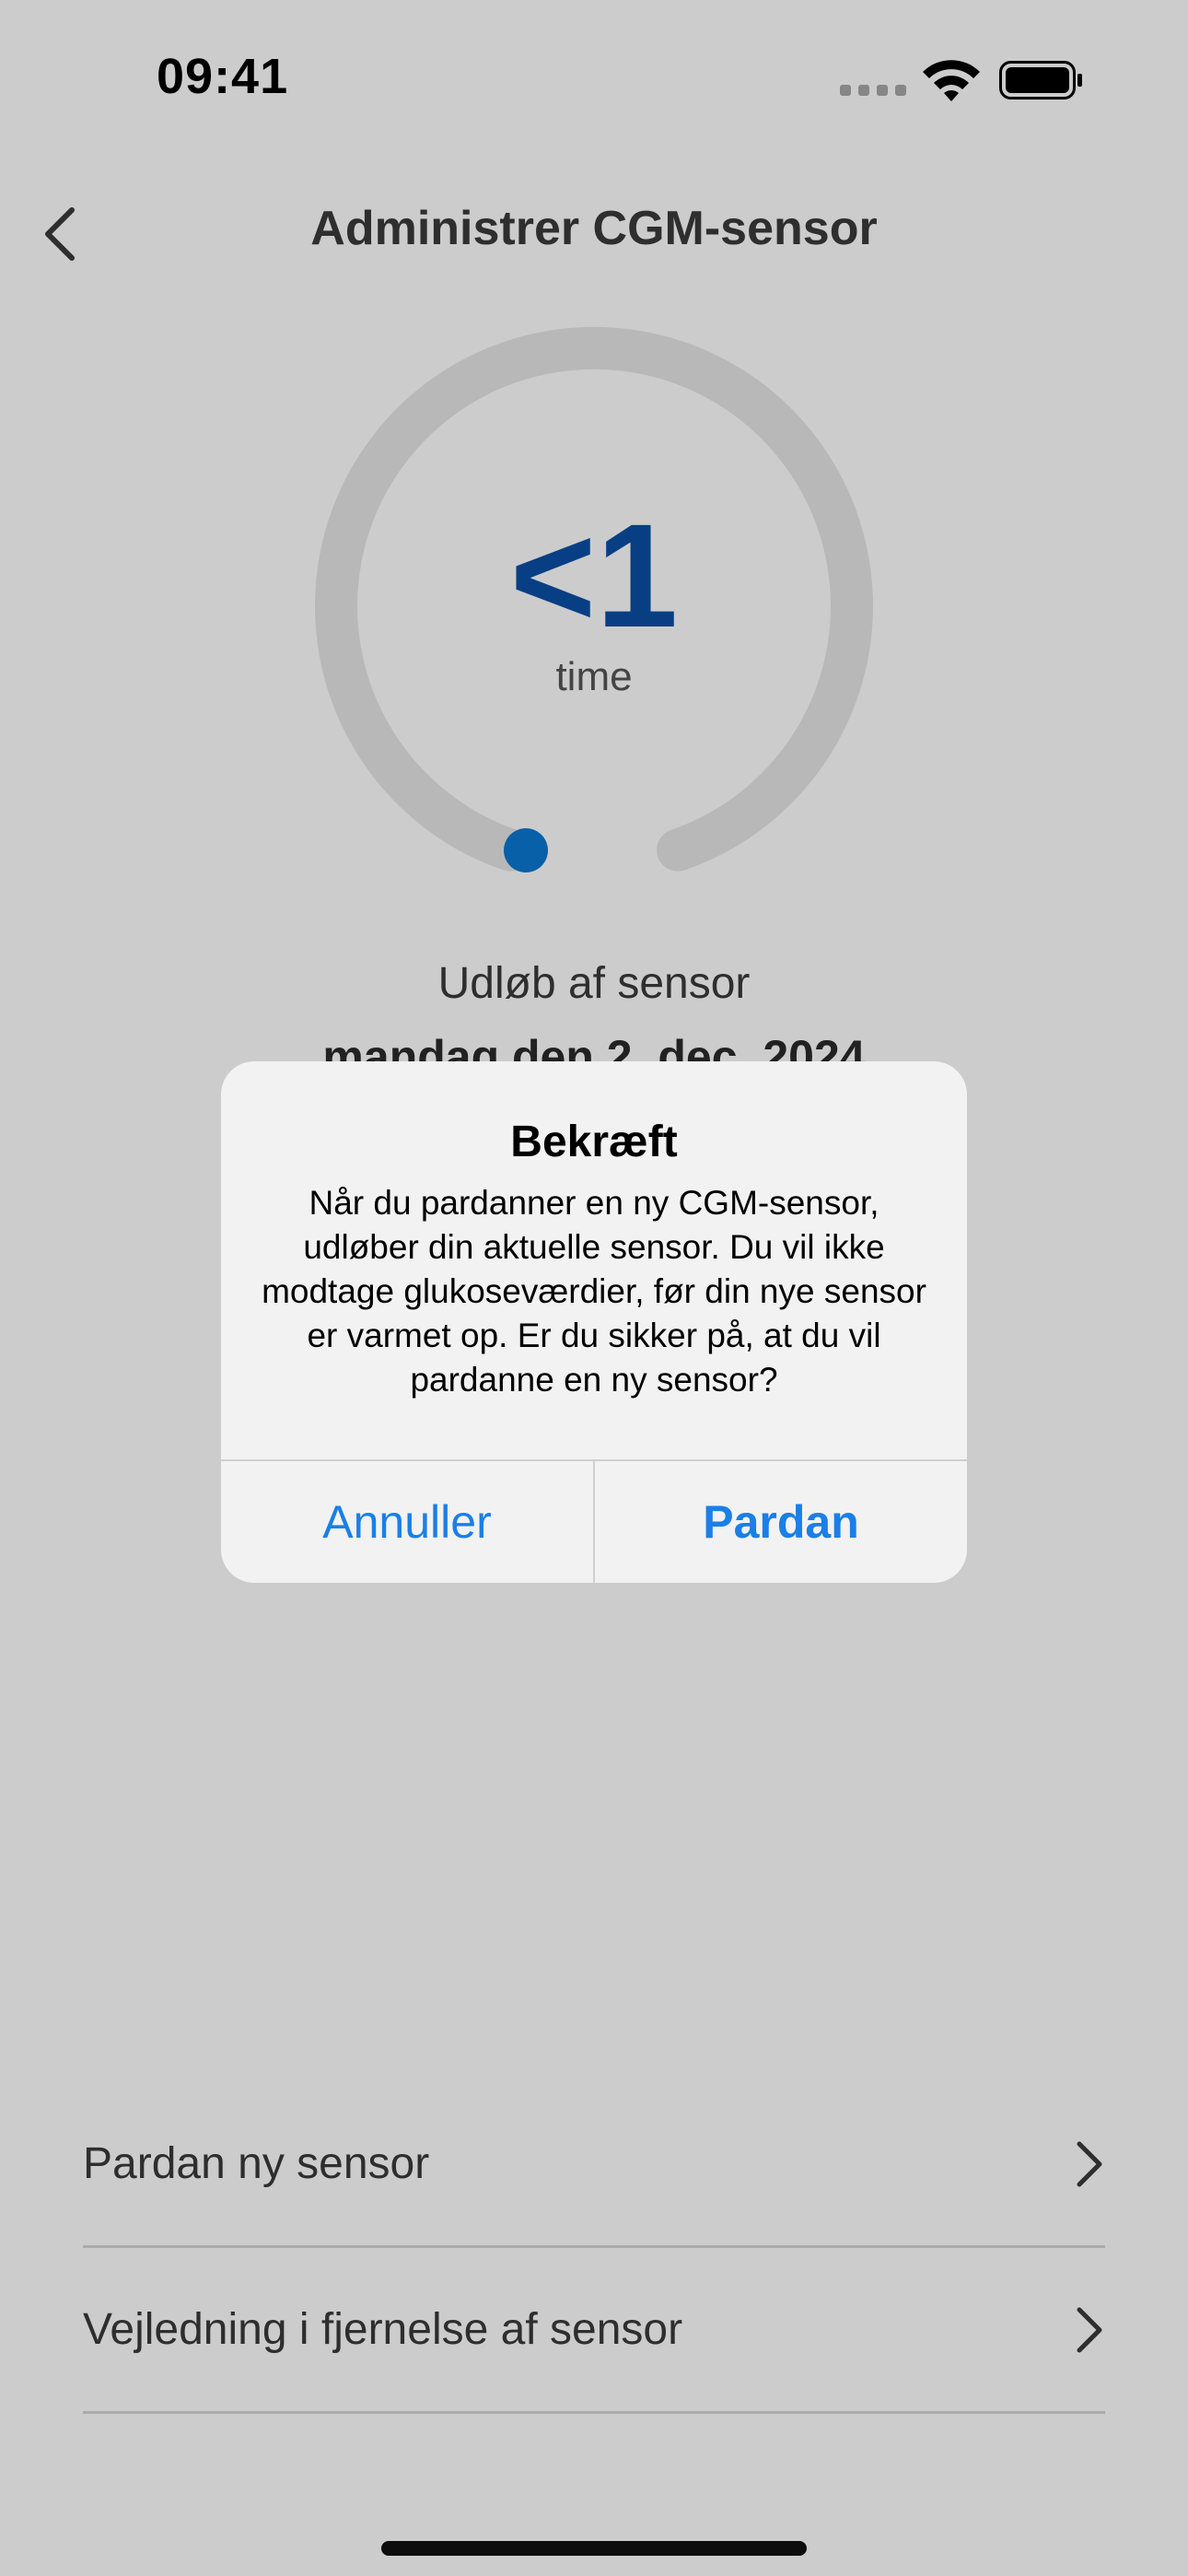  What do you see at coordinates (407, 1522) in the screenshot?
I see `cancel-button: Annuller` at bounding box center [407, 1522].